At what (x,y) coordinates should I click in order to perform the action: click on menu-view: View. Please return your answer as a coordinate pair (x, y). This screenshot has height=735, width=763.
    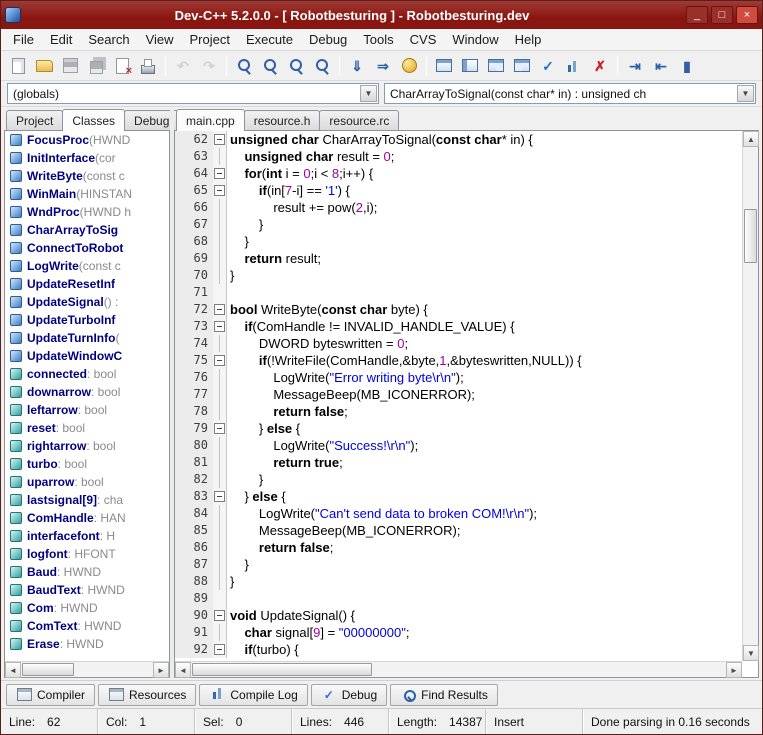
    Looking at the image, I should click on (160, 39).